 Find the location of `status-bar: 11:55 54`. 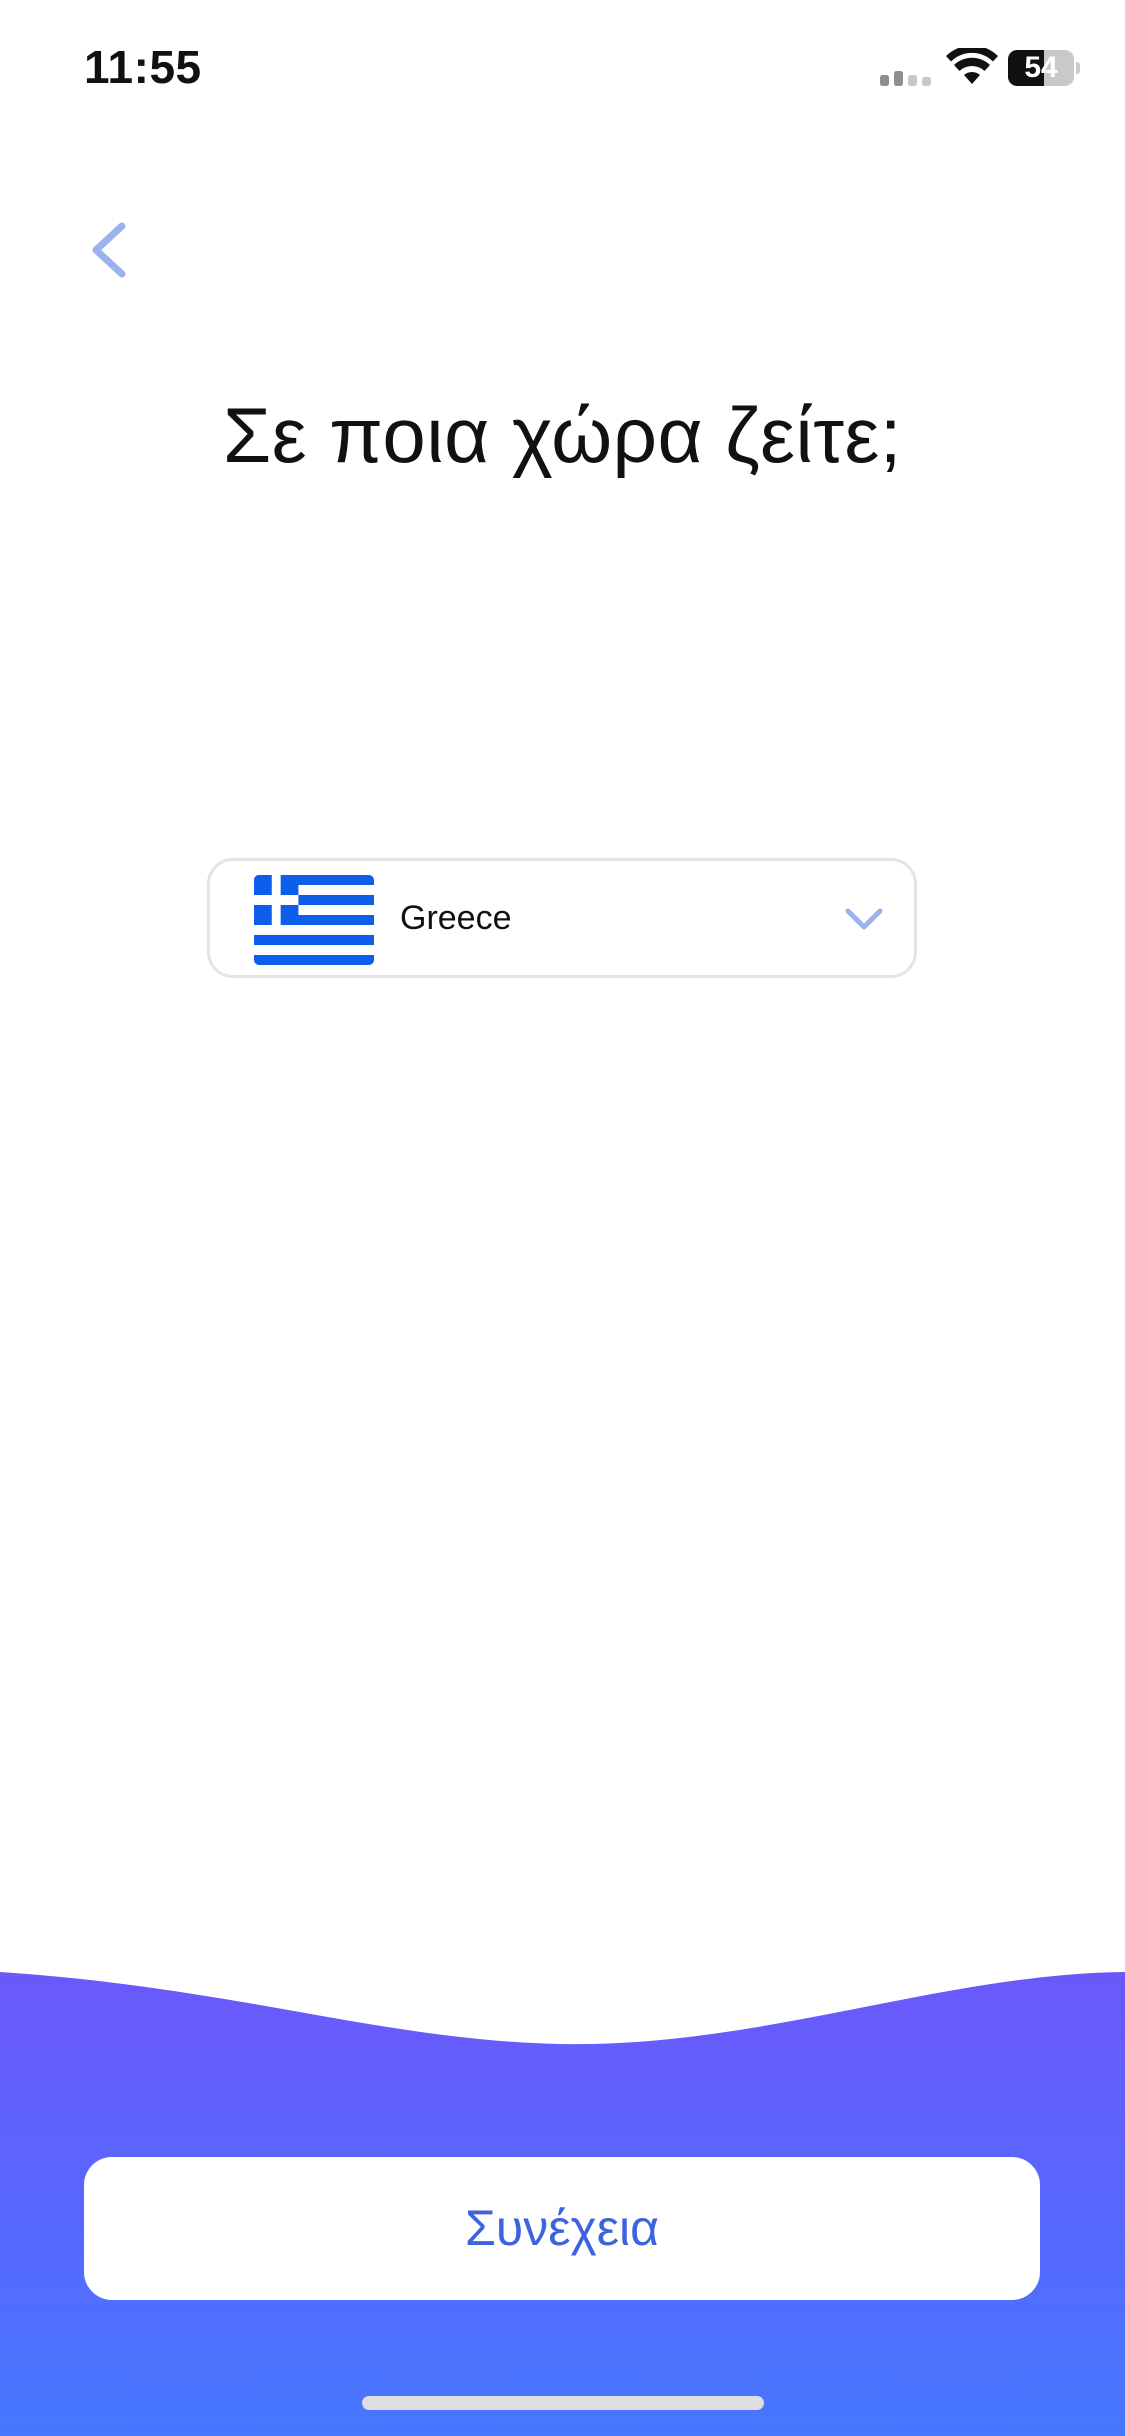

status-bar: 11:55 54 is located at coordinates (562, 70).